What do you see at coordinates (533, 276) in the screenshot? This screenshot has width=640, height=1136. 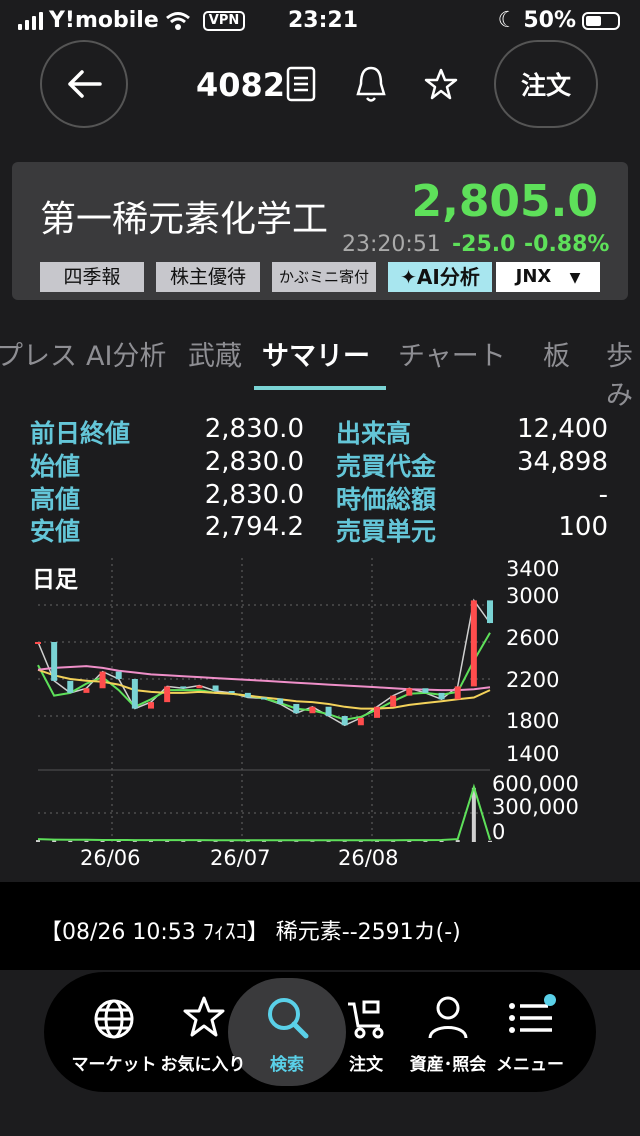 I see `market-select-value: JNX` at bounding box center [533, 276].